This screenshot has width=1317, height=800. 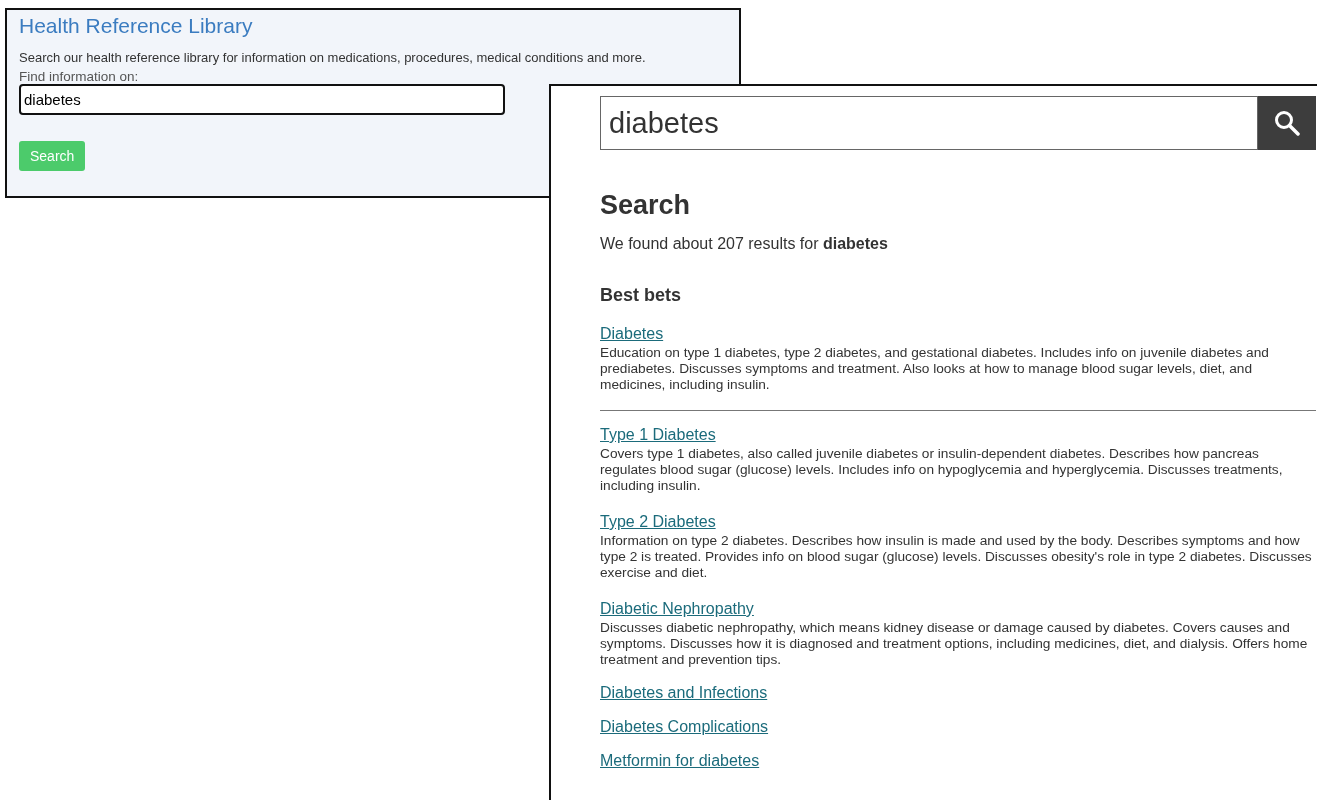 I want to click on result-link: Type 2 Diabetes, so click(x=658, y=521).